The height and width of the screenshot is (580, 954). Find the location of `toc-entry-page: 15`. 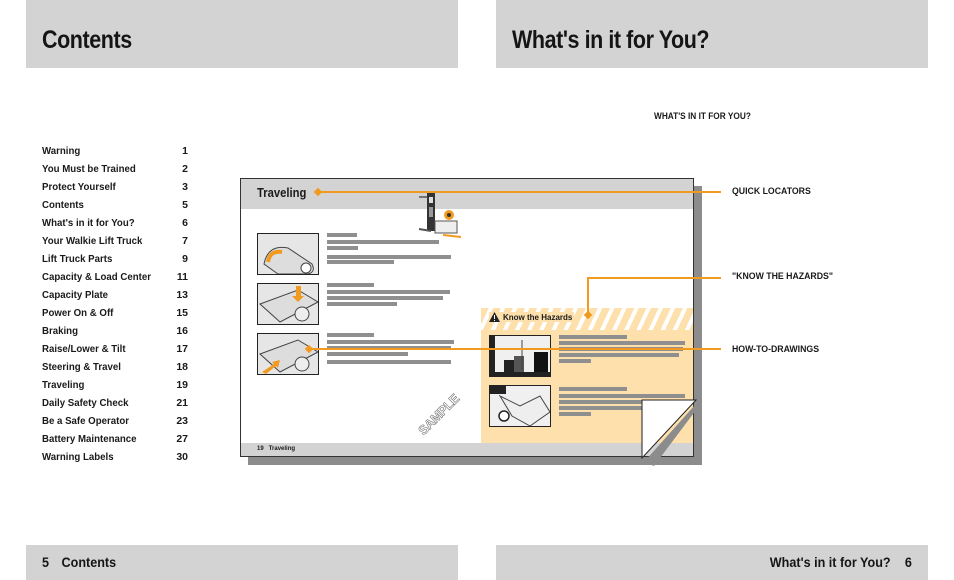

toc-entry-page: 15 is located at coordinates (182, 313).